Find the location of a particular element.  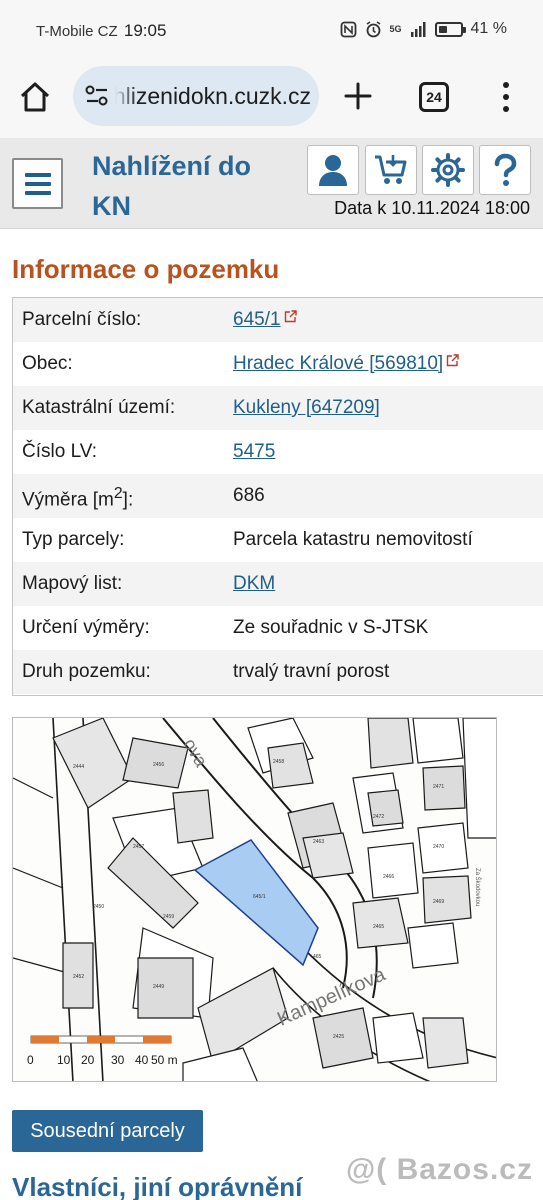

more-menu-icon is located at coordinates (506, 97).